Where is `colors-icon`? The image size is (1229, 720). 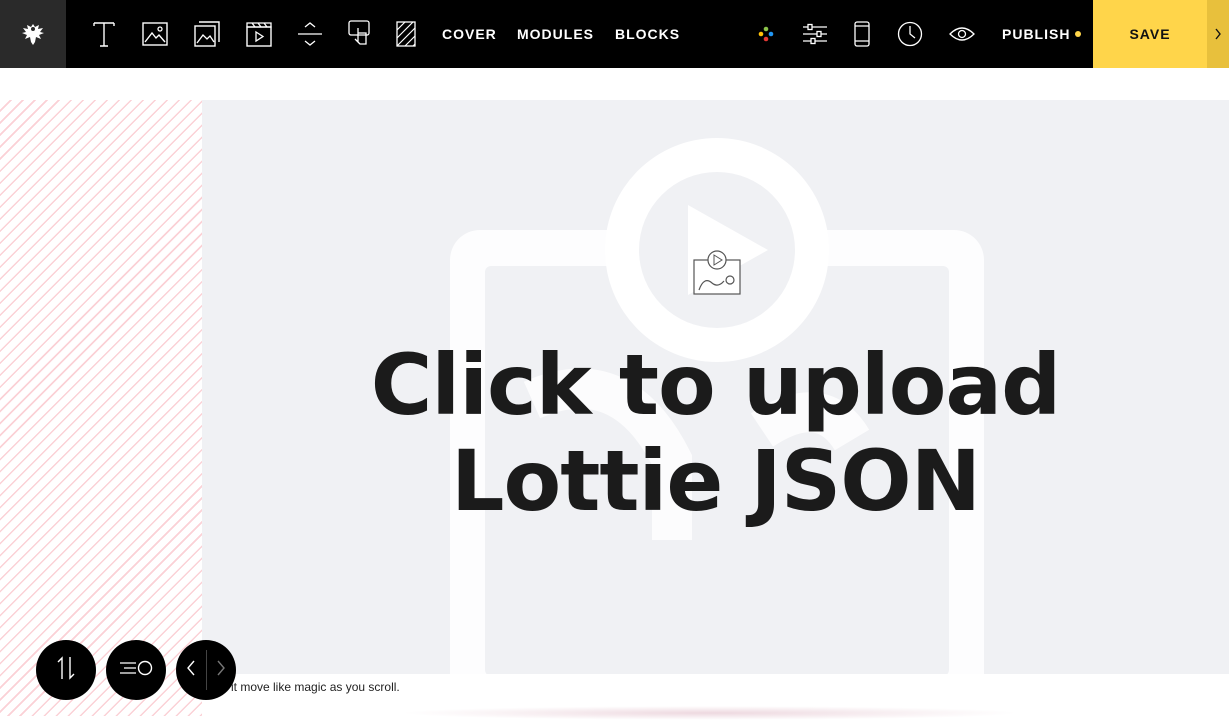
colors-icon is located at coordinates (766, 34).